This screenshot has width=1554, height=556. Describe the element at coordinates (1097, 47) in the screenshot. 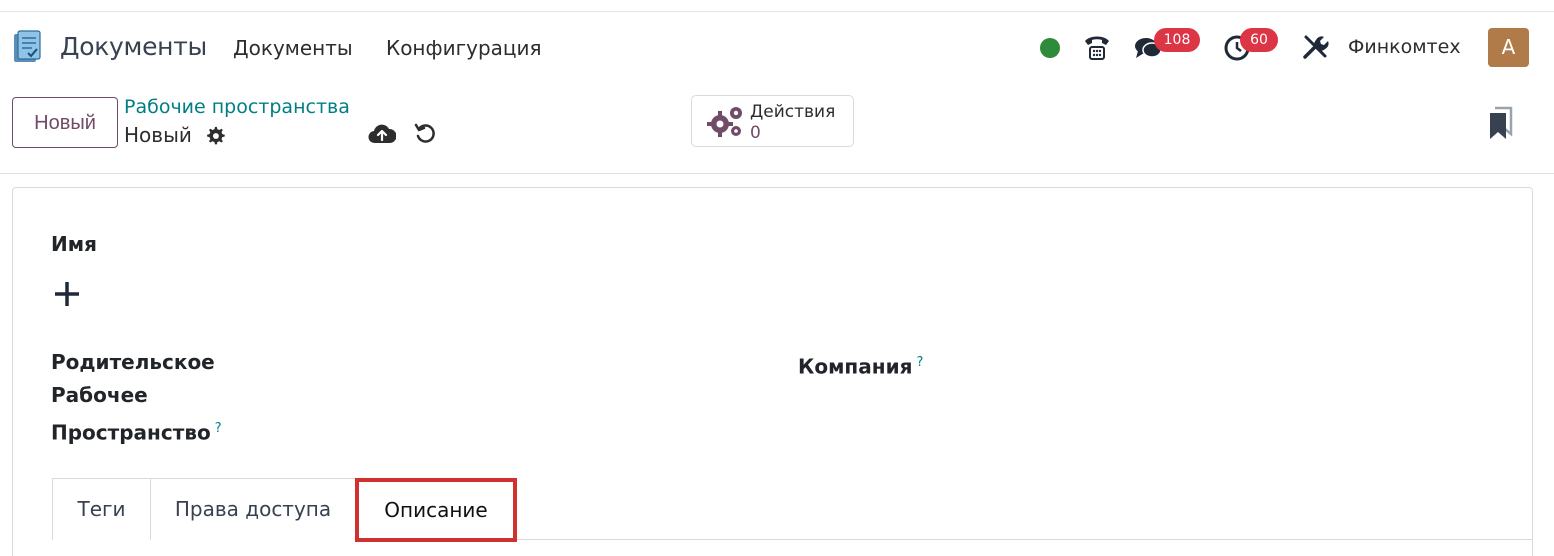

I see `phone-icon` at that location.